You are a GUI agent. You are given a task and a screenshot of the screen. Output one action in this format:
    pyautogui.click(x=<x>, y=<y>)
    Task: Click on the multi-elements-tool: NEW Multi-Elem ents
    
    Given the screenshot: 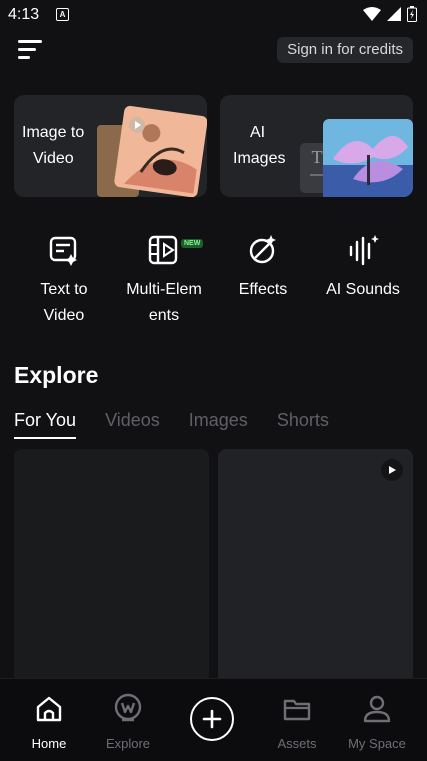 What is the action you would take?
    pyautogui.click(x=164, y=280)
    